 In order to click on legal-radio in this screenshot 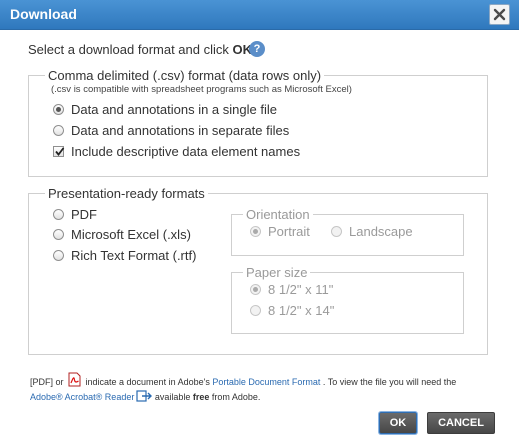, I will do `click(255, 310)`.